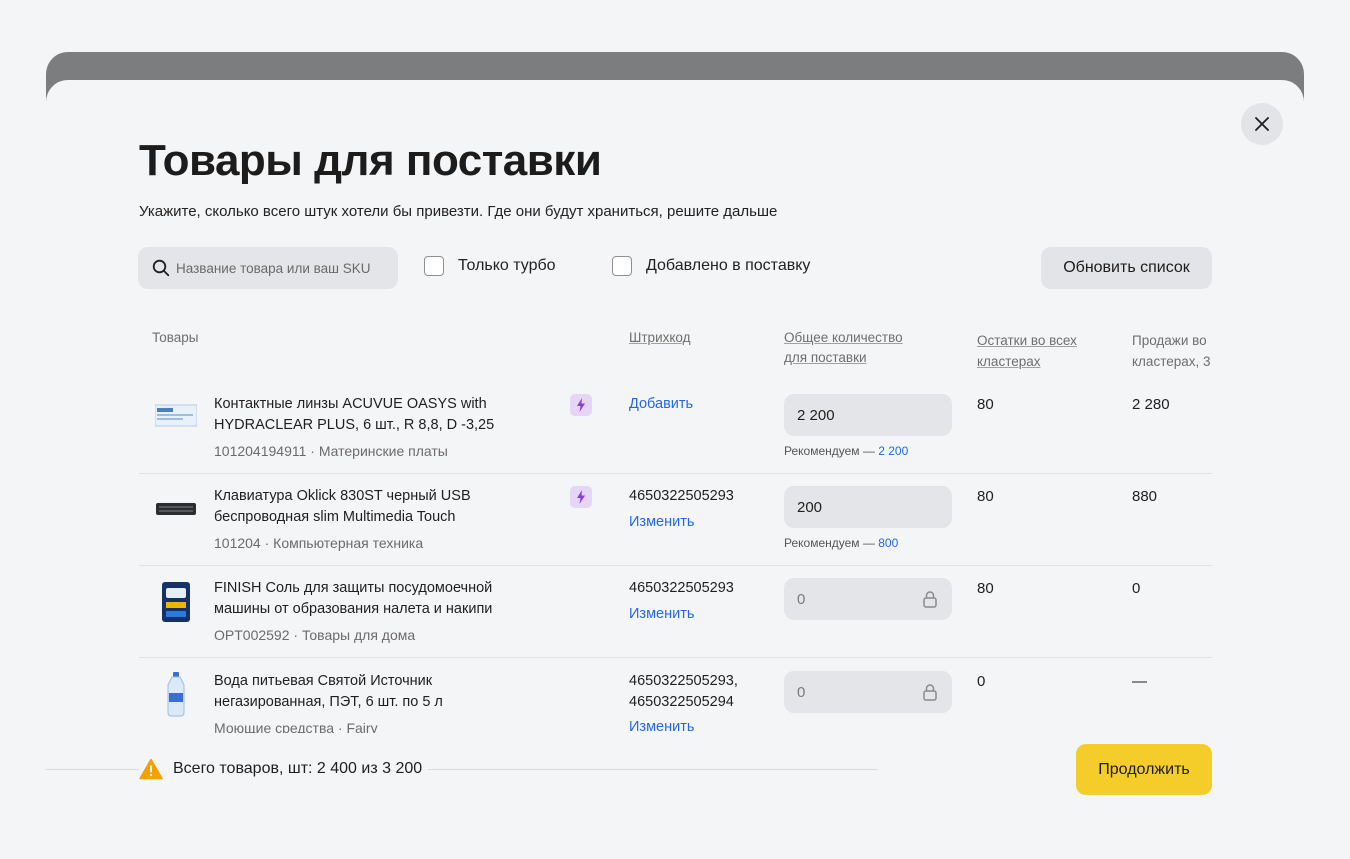 The height and width of the screenshot is (859, 1350). Describe the element at coordinates (1027, 340) in the screenshot. I see `header-label-line1: Остатки во всех` at that location.